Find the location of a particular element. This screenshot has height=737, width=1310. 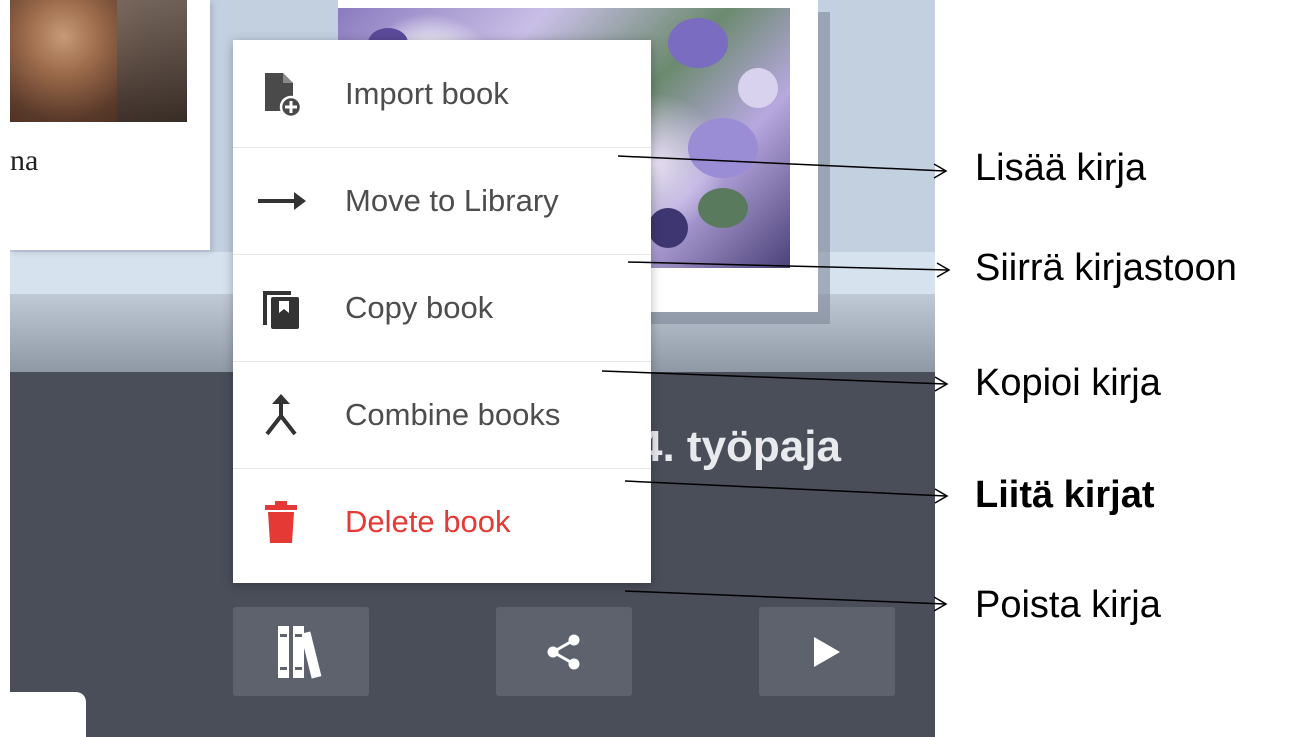

menu-item-move-to-library: Move to Library is located at coordinates (442, 200).